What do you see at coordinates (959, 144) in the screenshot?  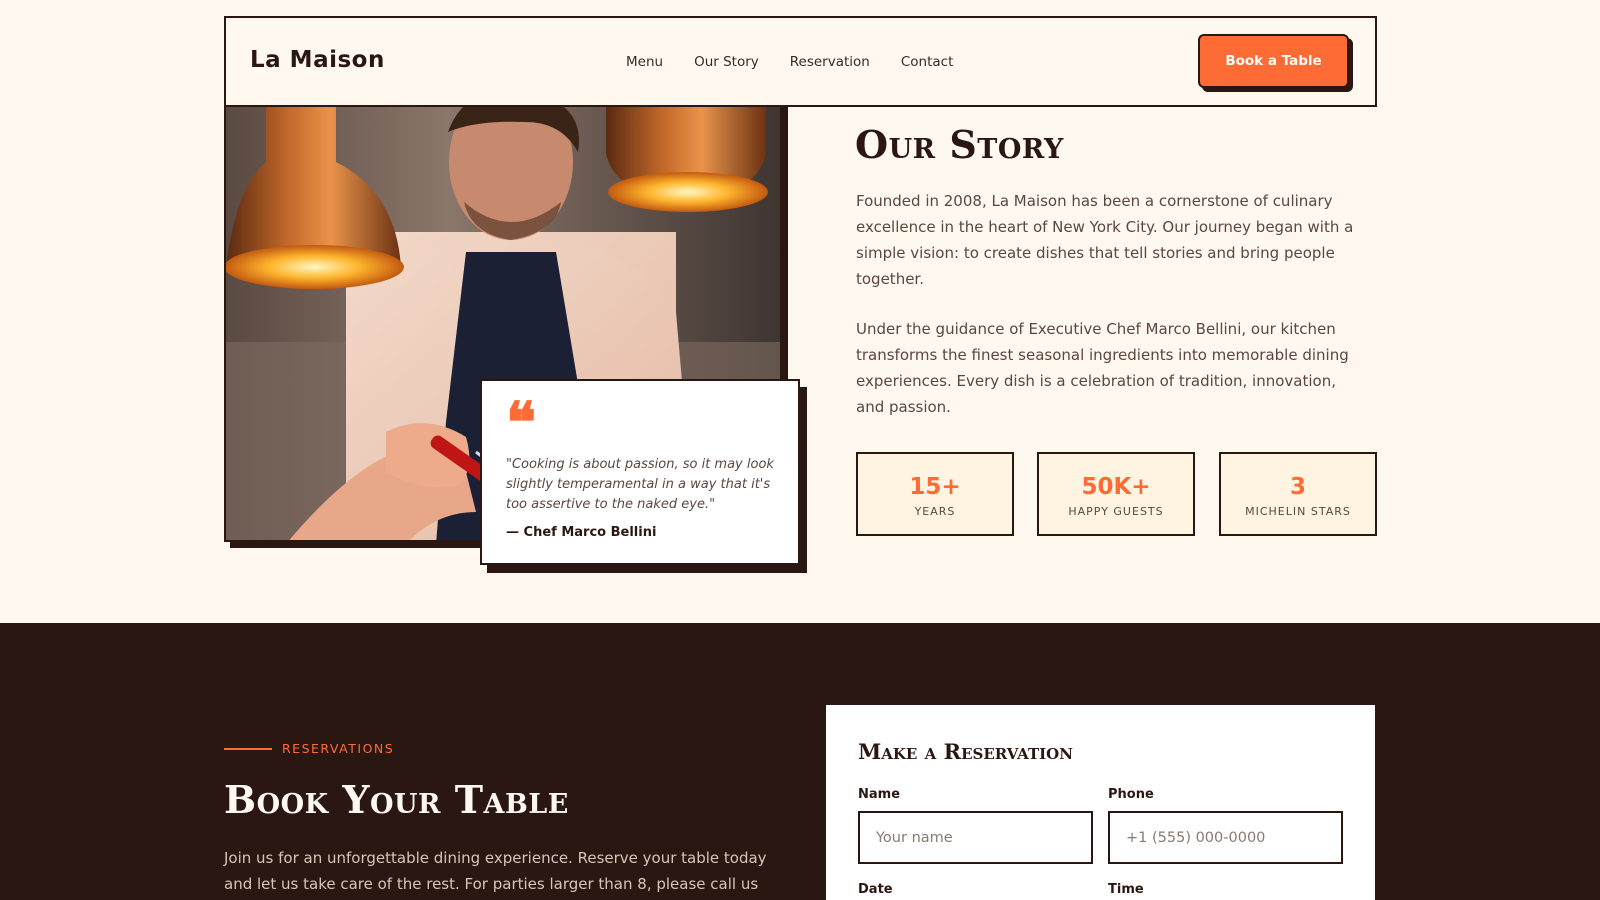 I see `story-title: Our Story` at bounding box center [959, 144].